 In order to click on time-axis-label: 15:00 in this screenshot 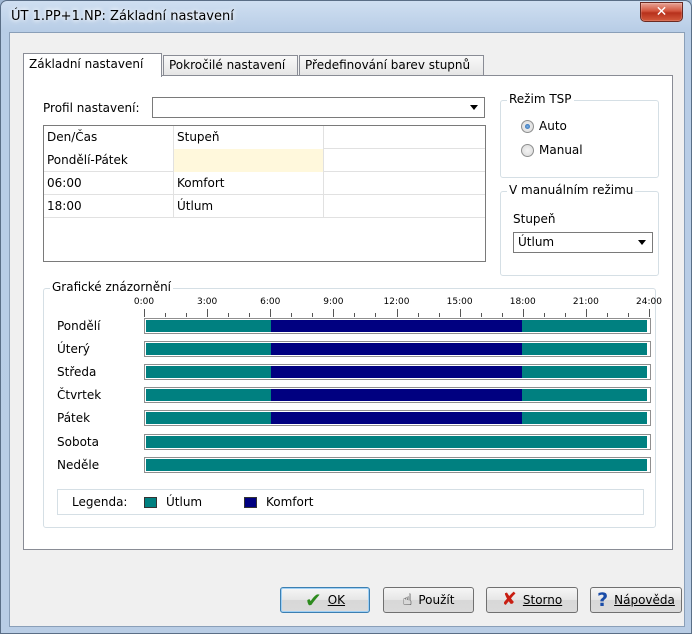, I will do `click(459, 302)`.